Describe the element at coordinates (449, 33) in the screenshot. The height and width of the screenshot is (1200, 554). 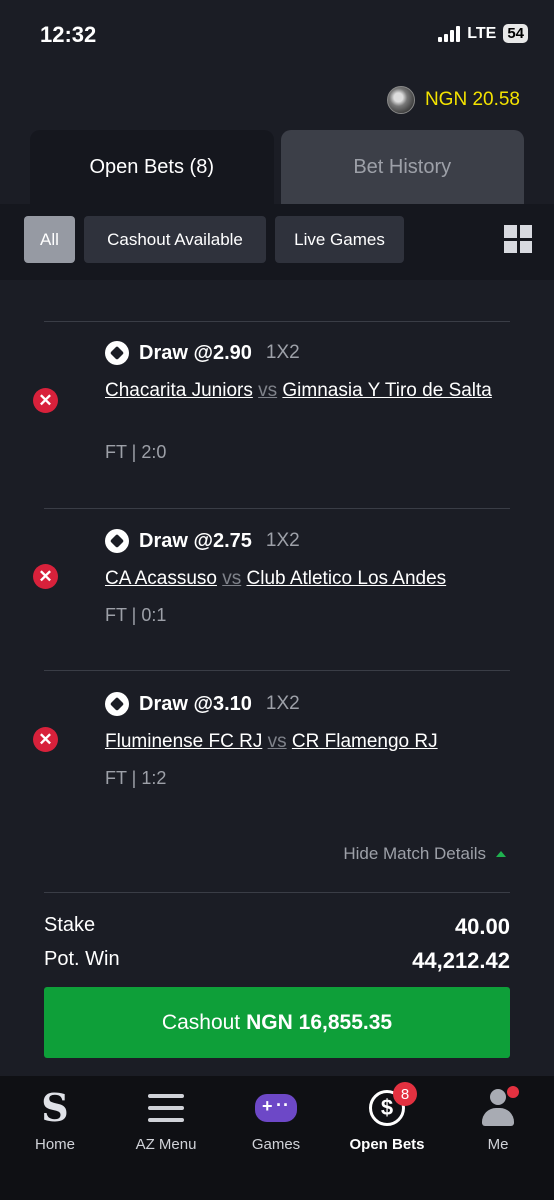
I see `signal-icon` at that location.